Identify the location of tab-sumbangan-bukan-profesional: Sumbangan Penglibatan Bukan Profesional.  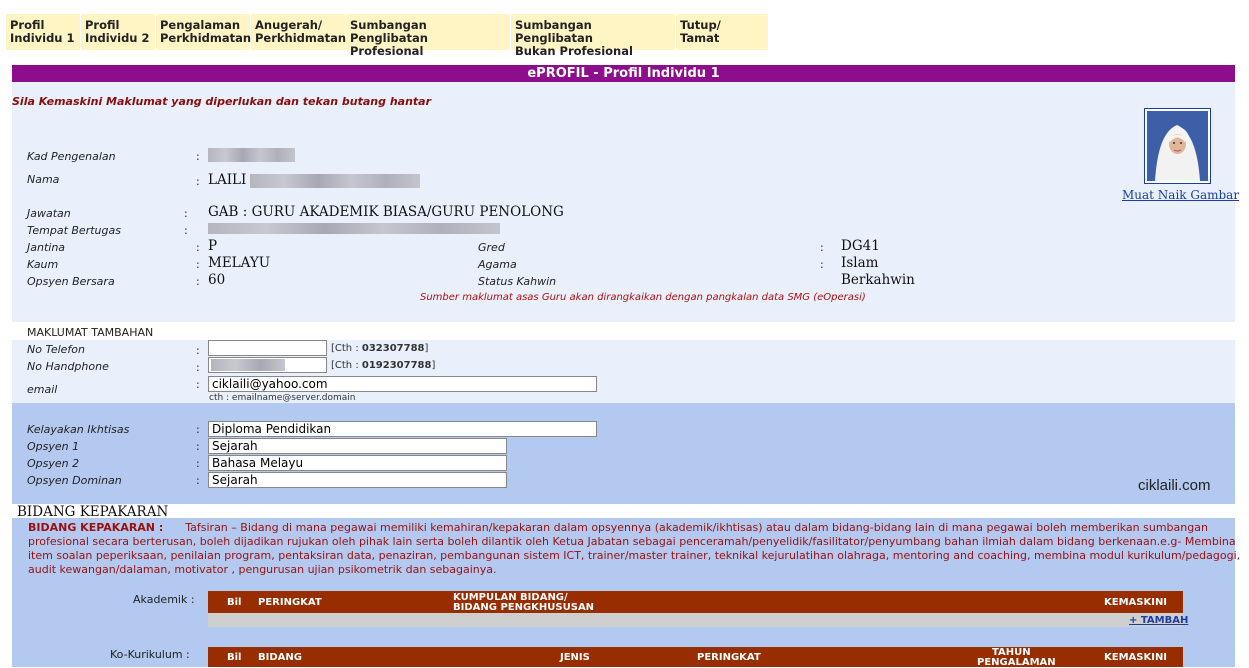
(593, 36).